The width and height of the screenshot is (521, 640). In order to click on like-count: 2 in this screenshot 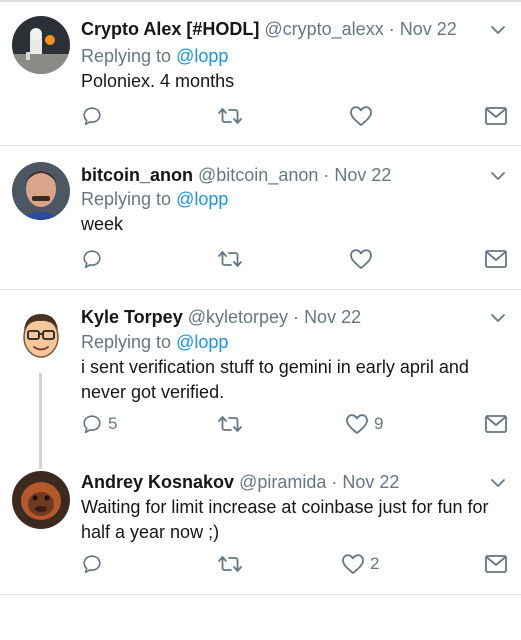, I will do `click(375, 563)`.